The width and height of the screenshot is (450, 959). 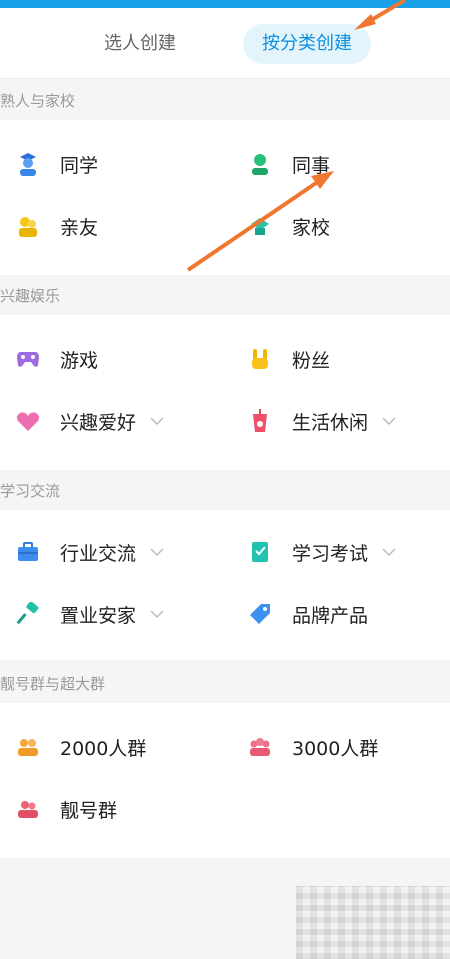 I want to click on category-fans: 粉丝, so click(x=289, y=359).